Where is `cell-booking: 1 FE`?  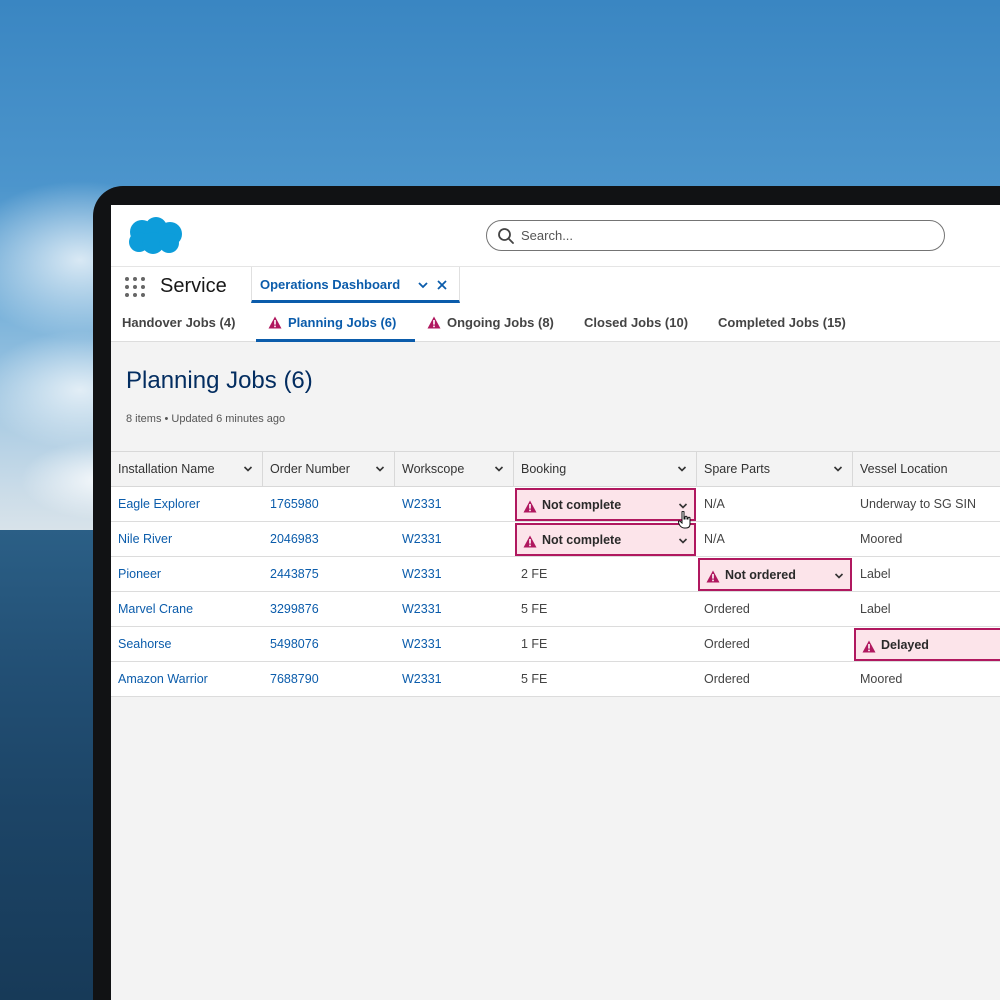 cell-booking: 1 FE is located at coordinates (605, 644).